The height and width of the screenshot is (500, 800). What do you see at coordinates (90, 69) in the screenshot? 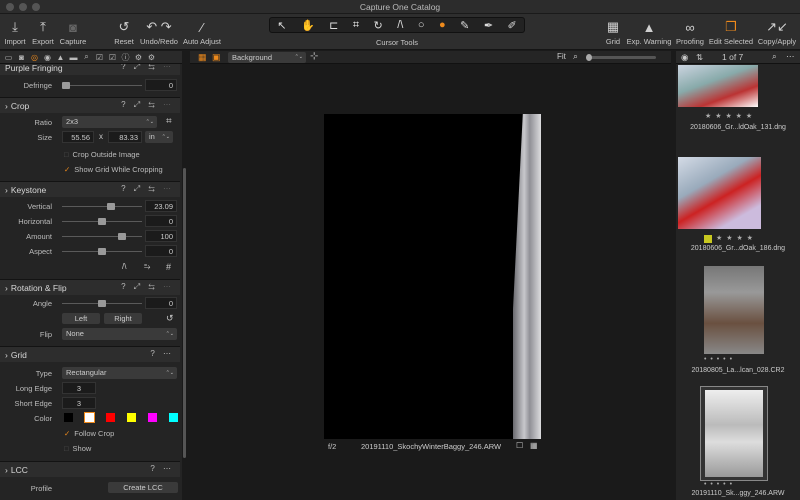
I see `section-header: Purple Fringing? ⤢ ⇆ ⋯` at bounding box center [90, 69].